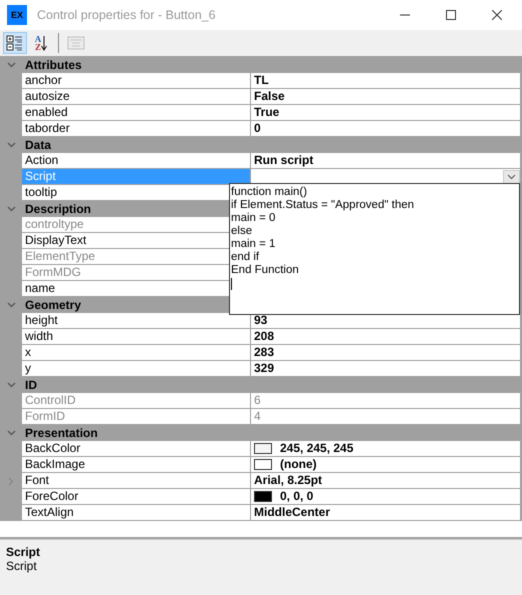 The width and height of the screenshot is (522, 595). Describe the element at coordinates (15, 43) in the screenshot. I see `categorized-button` at that location.